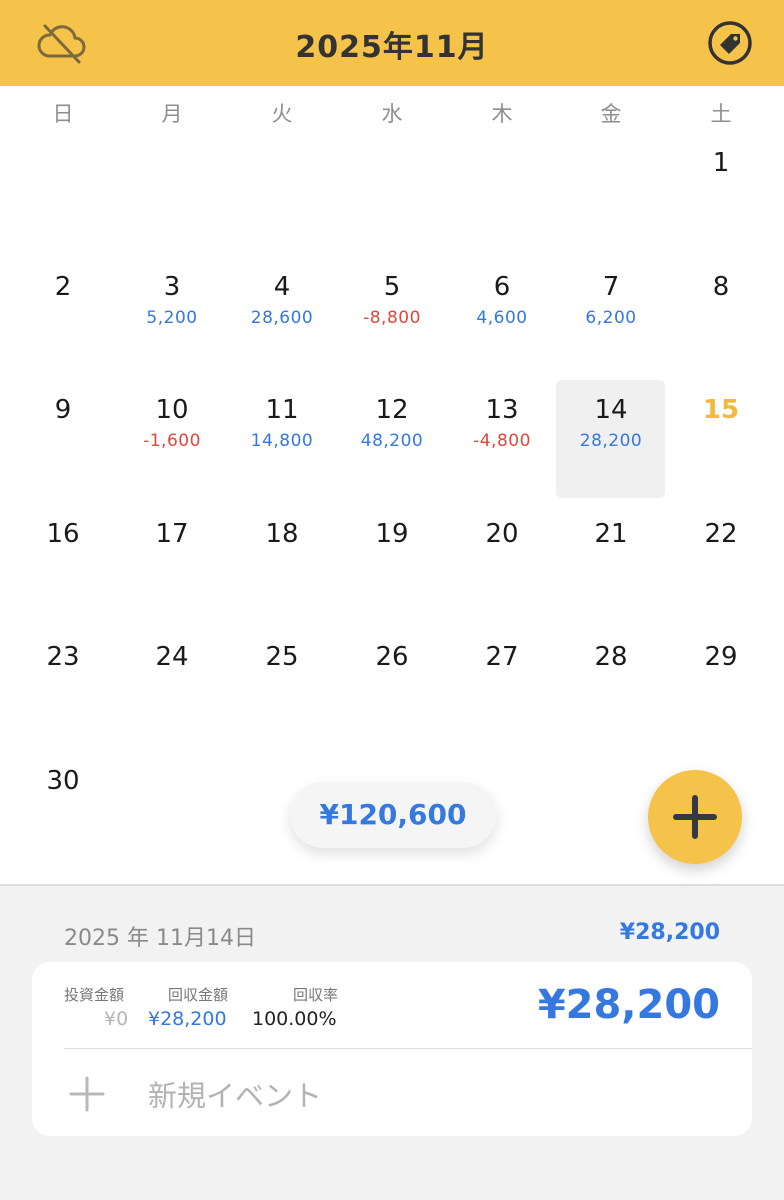 This screenshot has height=1200, width=784. I want to click on weekday-wed: 水, so click(392, 114).